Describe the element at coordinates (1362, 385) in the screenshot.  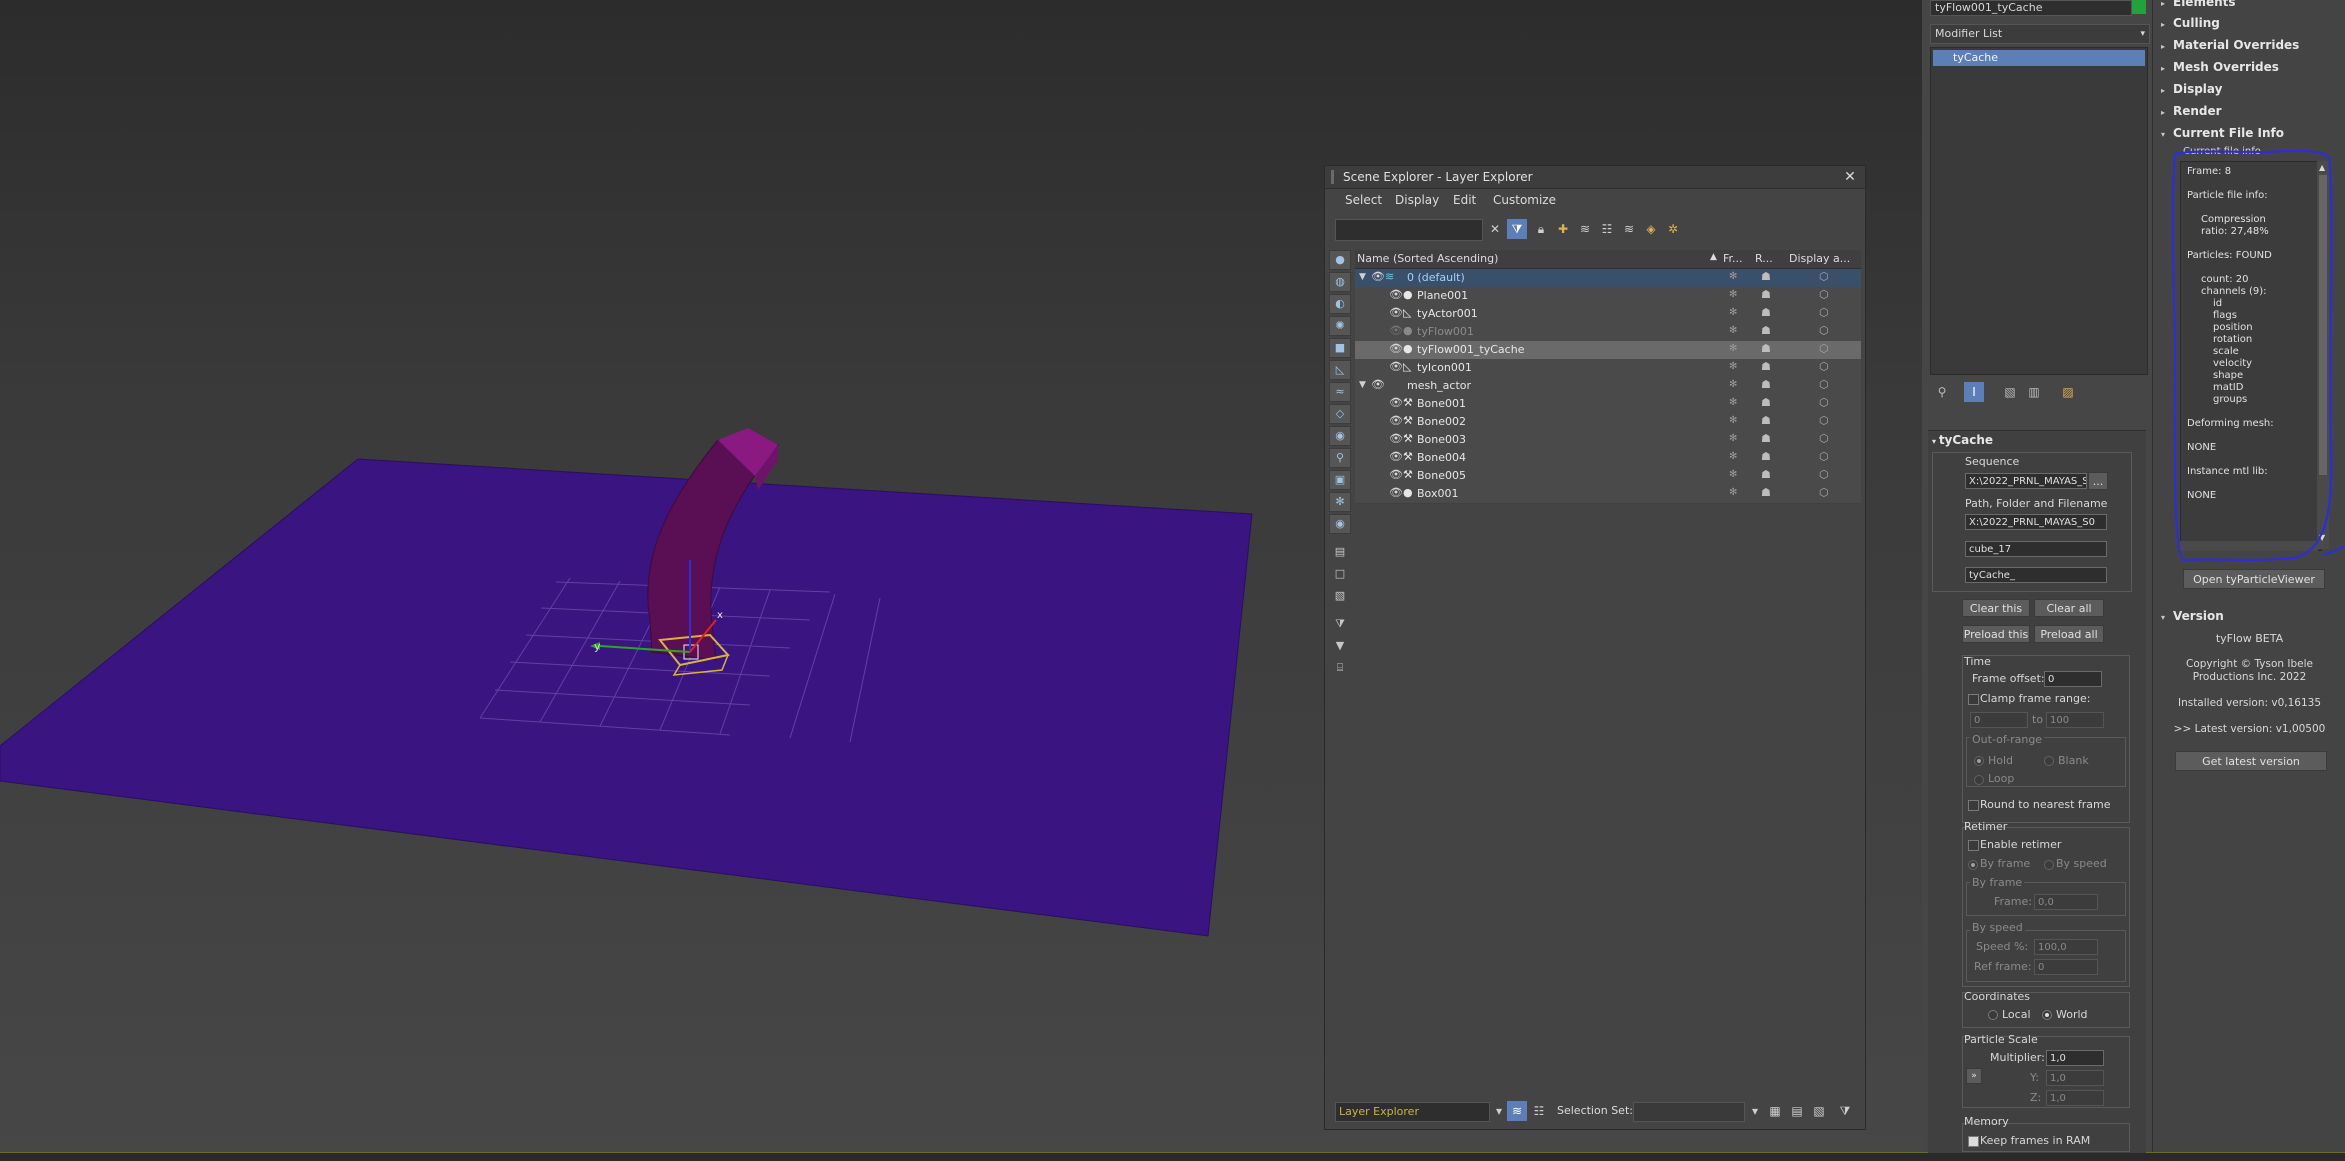
I see `expand-triangle-icon: ▼` at that location.